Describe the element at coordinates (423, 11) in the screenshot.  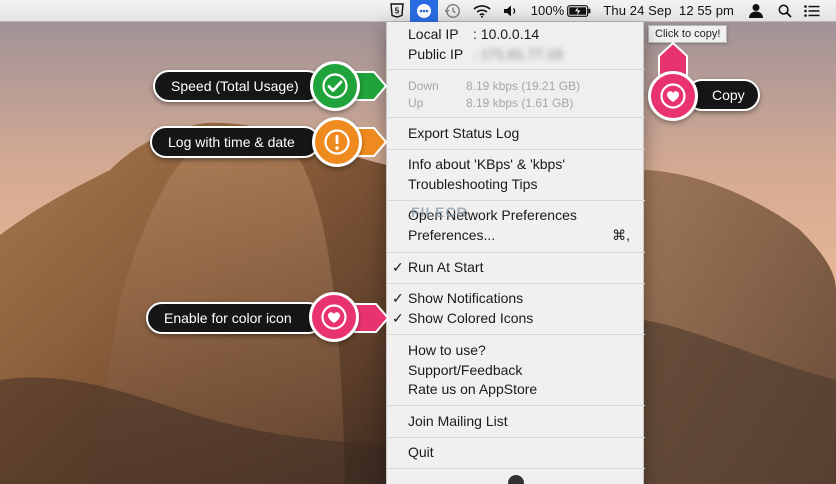
I see `netspeed-icon` at that location.